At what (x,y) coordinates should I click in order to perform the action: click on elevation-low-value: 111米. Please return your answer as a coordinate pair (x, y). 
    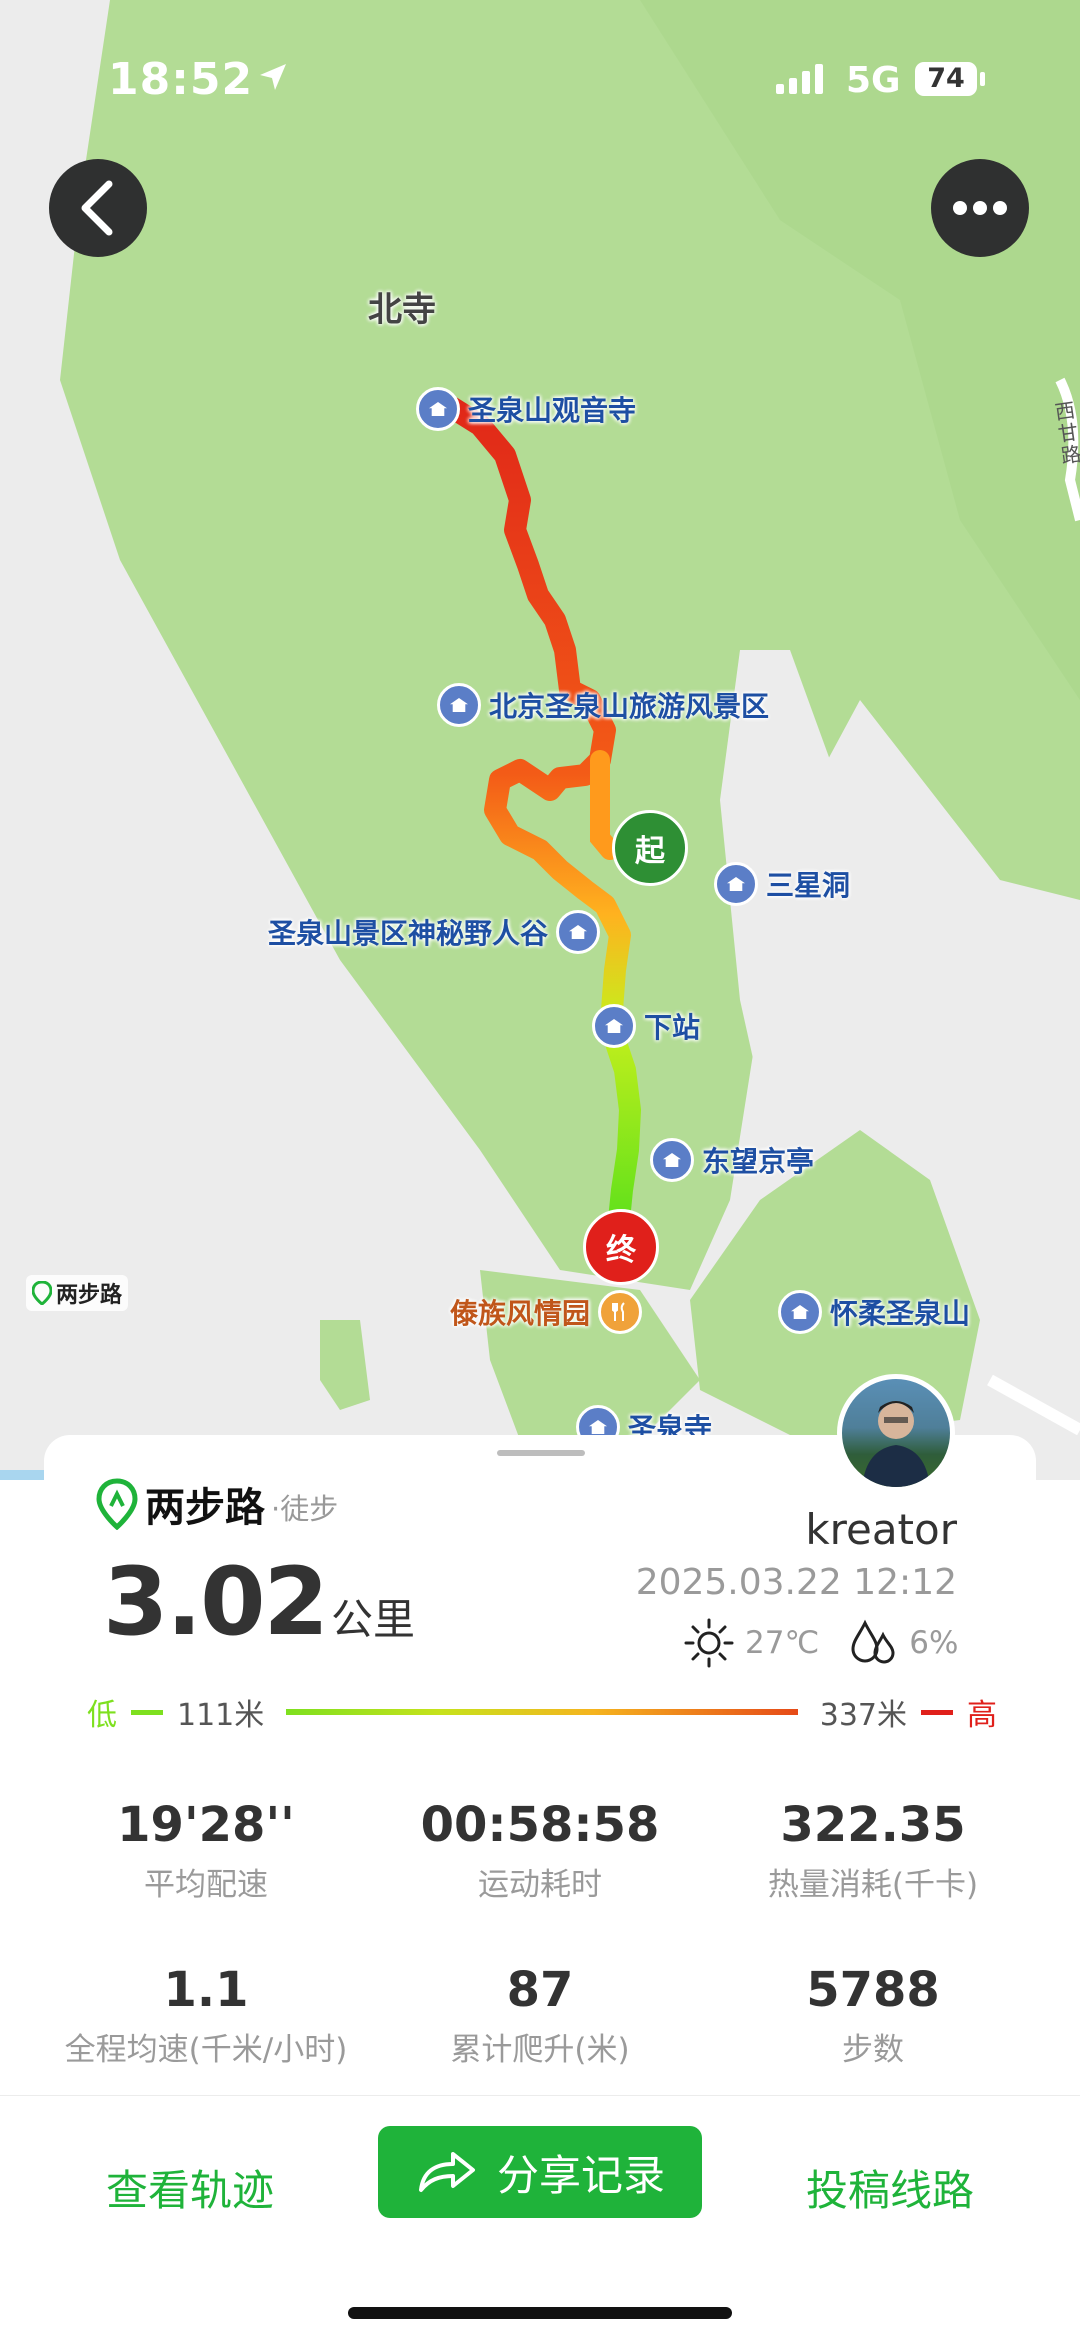
    Looking at the image, I should click on (221, 1715).